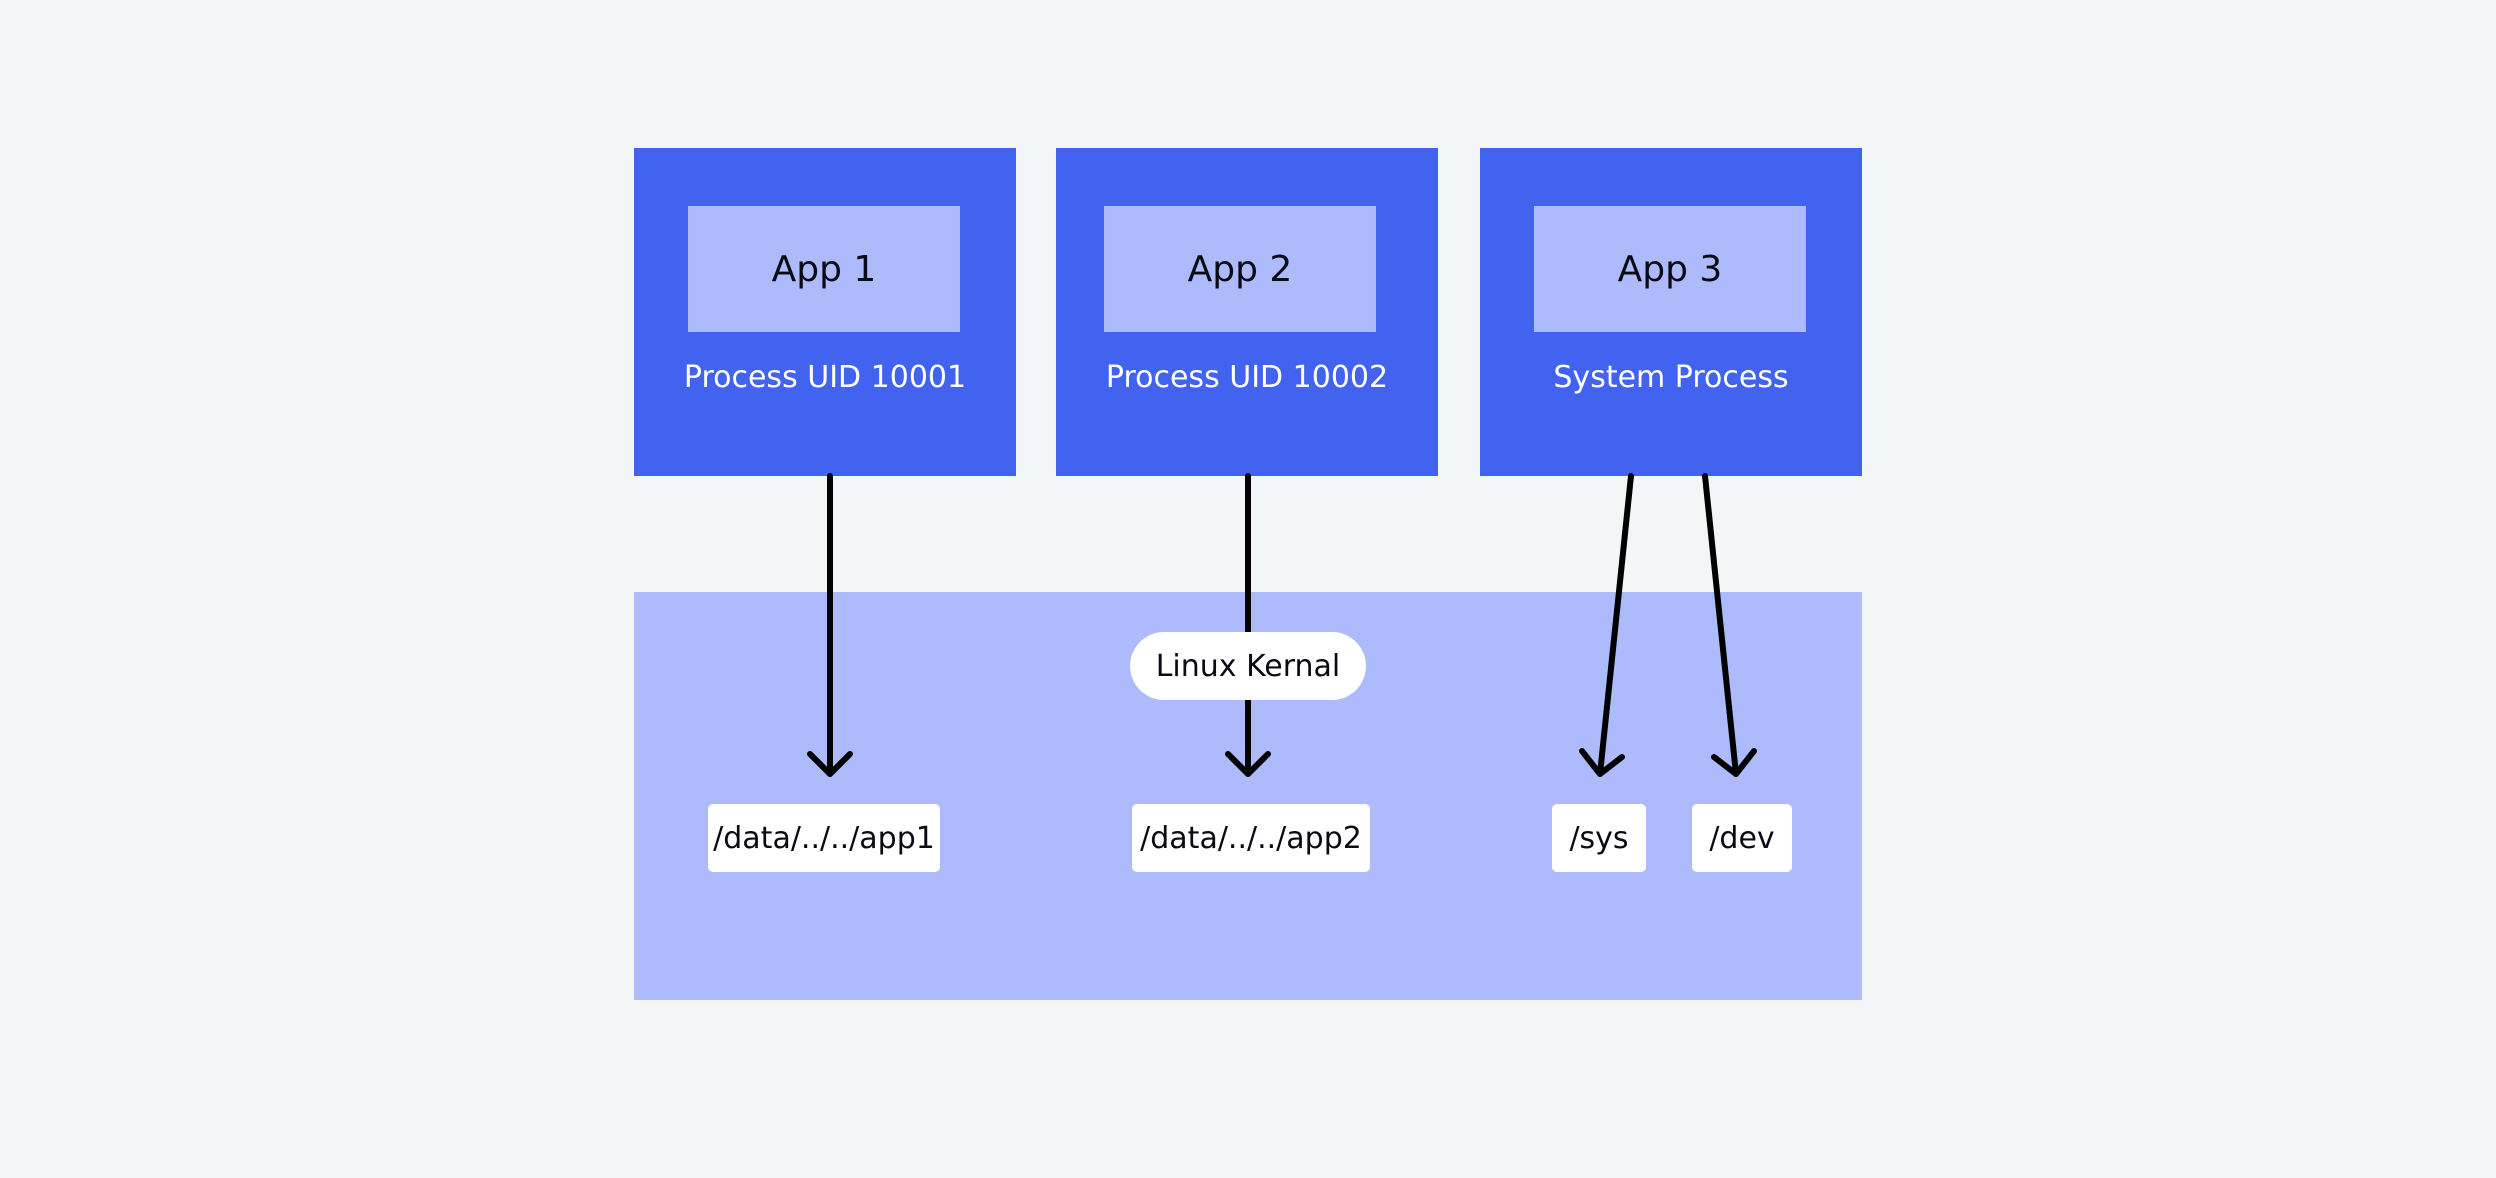 The width and height of the screenshot is (2496, 1178). I want to click on path-label-dev: /dev, so click(1742, 838).